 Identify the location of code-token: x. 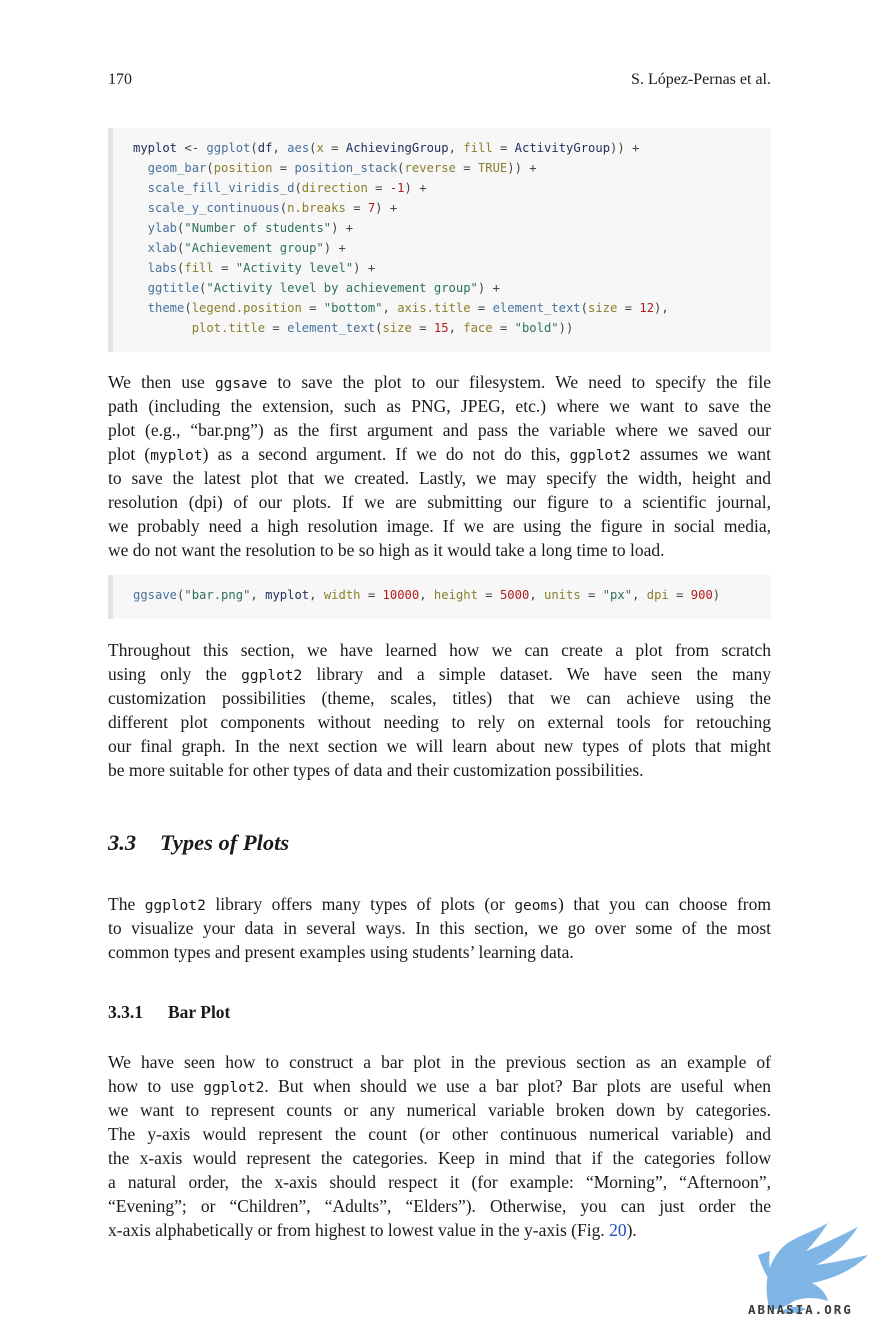
(320, 148).